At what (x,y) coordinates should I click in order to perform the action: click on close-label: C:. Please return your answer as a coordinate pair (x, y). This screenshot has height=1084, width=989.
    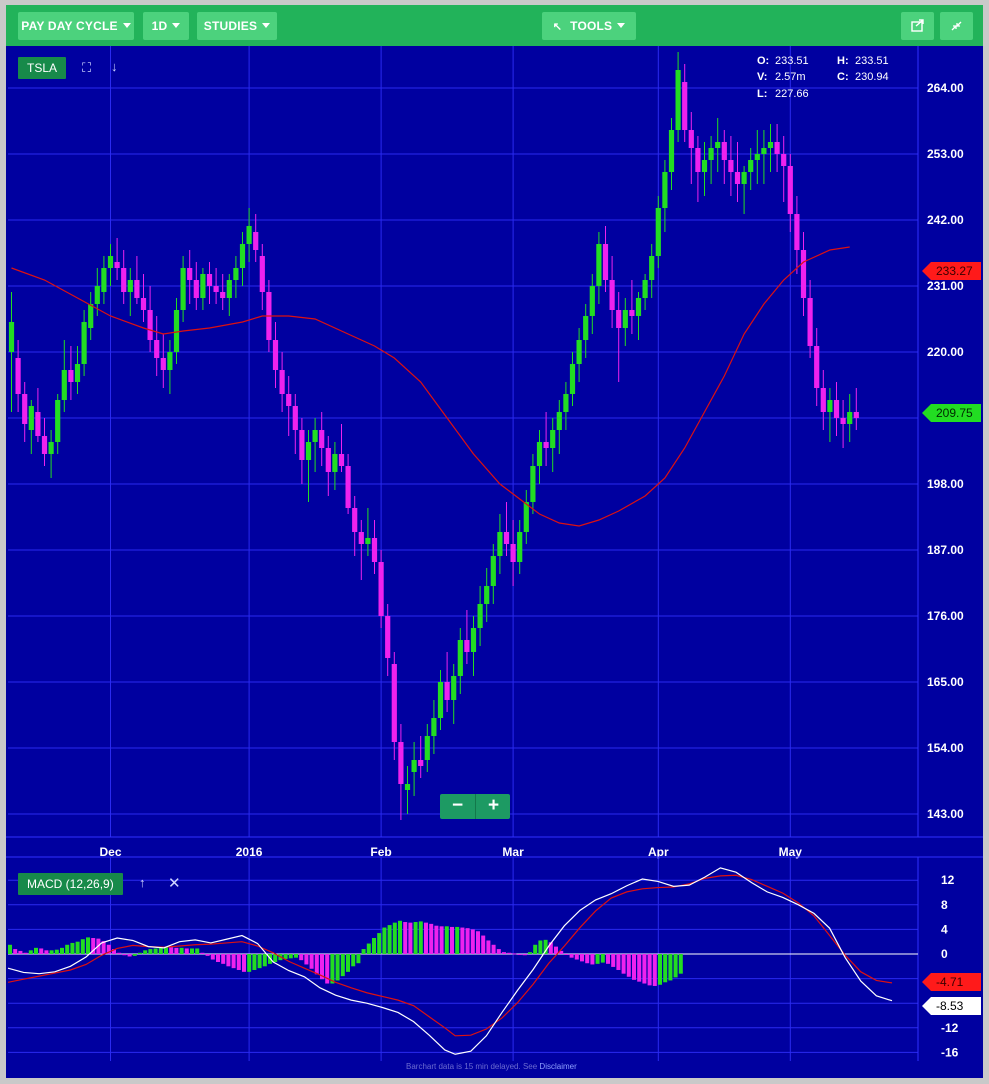
    Looking at the image, I should click on (843, 77).